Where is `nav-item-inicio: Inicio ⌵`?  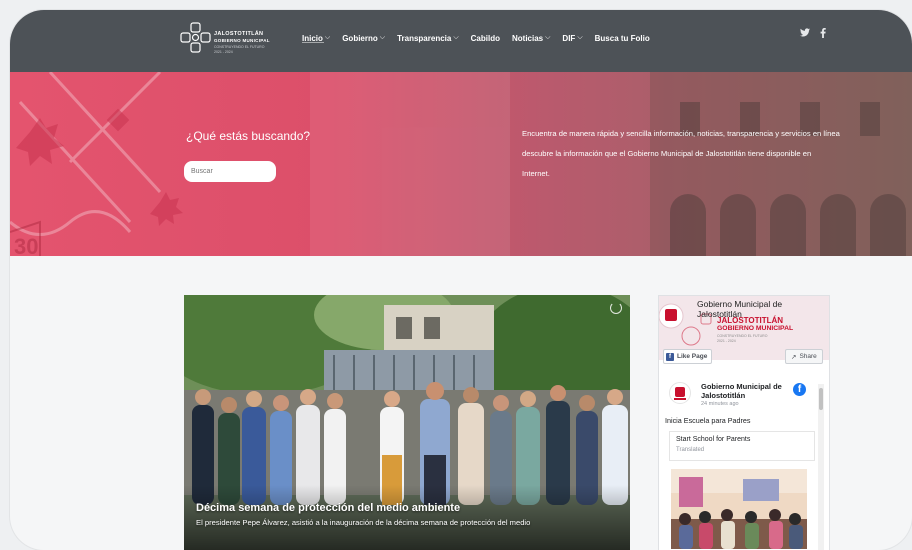 nav-item-inicio: Inicio ⌵ is located at coordinates (316, 38).